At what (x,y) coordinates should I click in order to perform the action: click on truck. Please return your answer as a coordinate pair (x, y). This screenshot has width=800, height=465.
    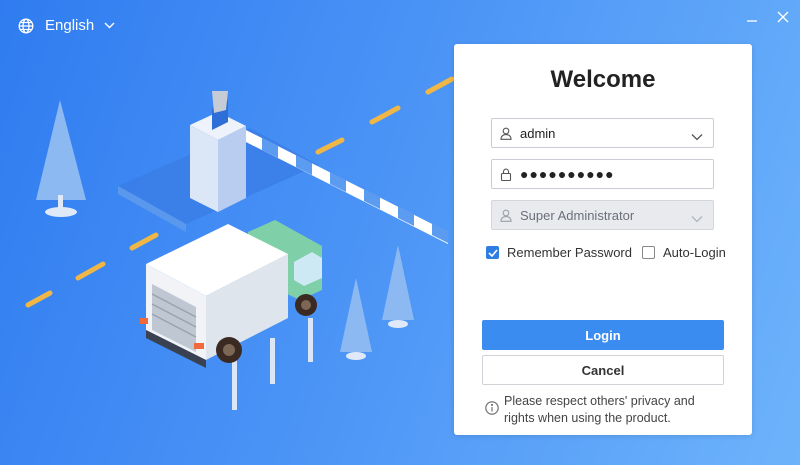
    Looking at the image, I should click on (231, 294).